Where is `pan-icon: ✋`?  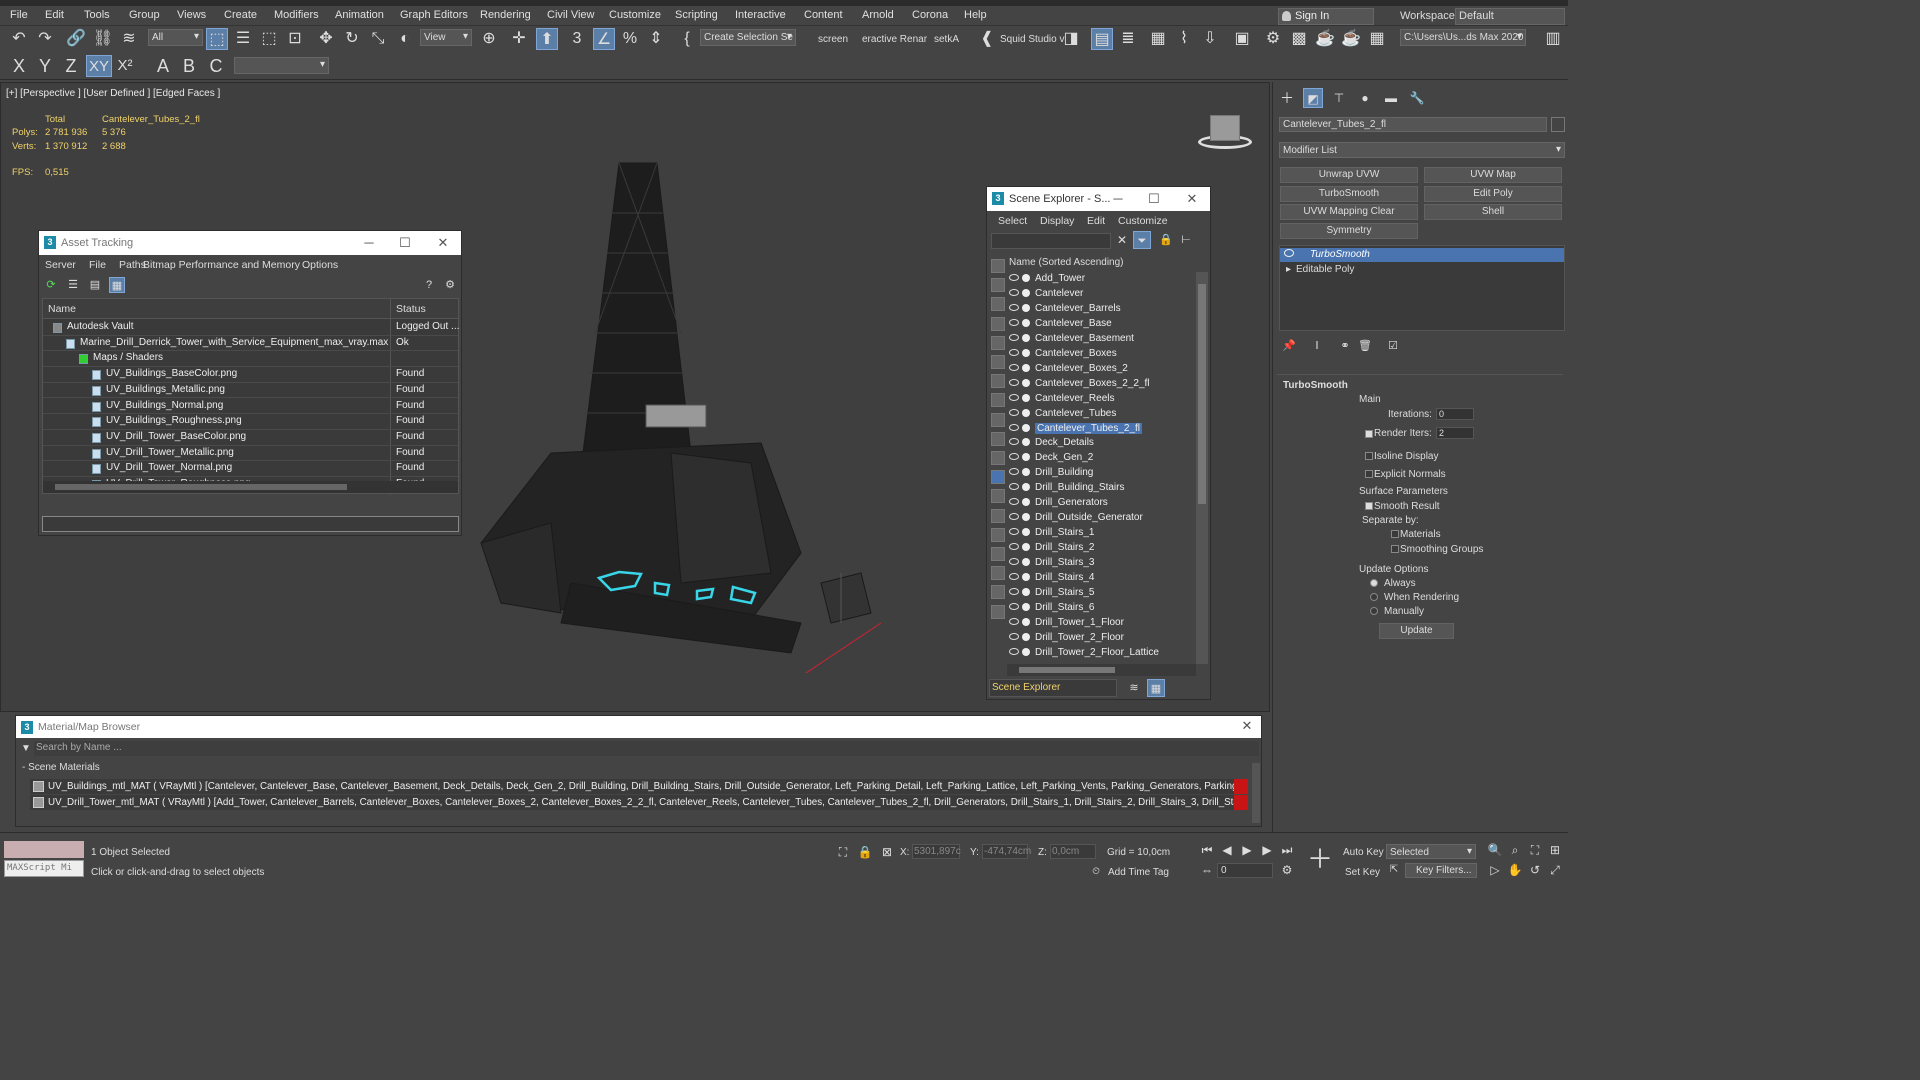
pan-icon: ✋ is located at coordinates (1515, 870).